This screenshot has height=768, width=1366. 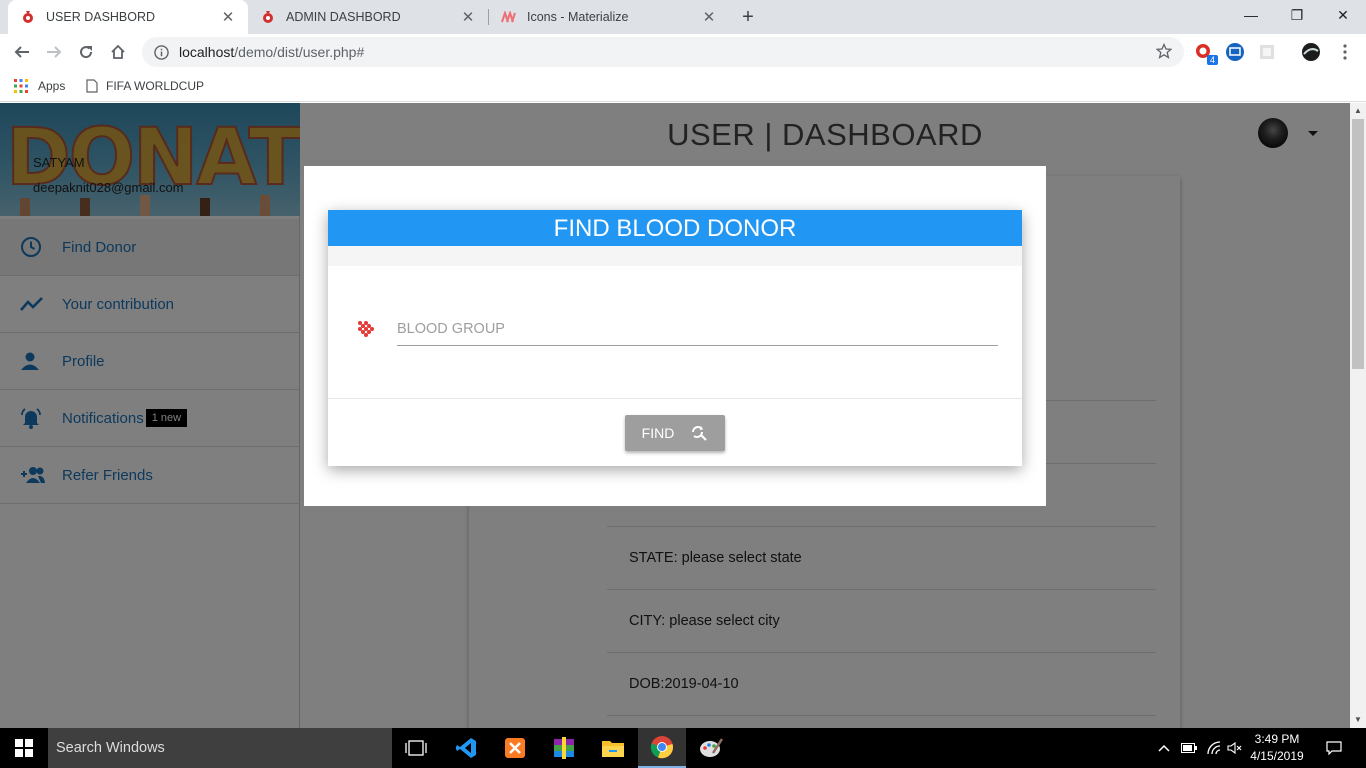 What do you see at coordinates (21, 86) in the screenshot?
I see `apps-grid-icon` at bounding box center [21, 86].